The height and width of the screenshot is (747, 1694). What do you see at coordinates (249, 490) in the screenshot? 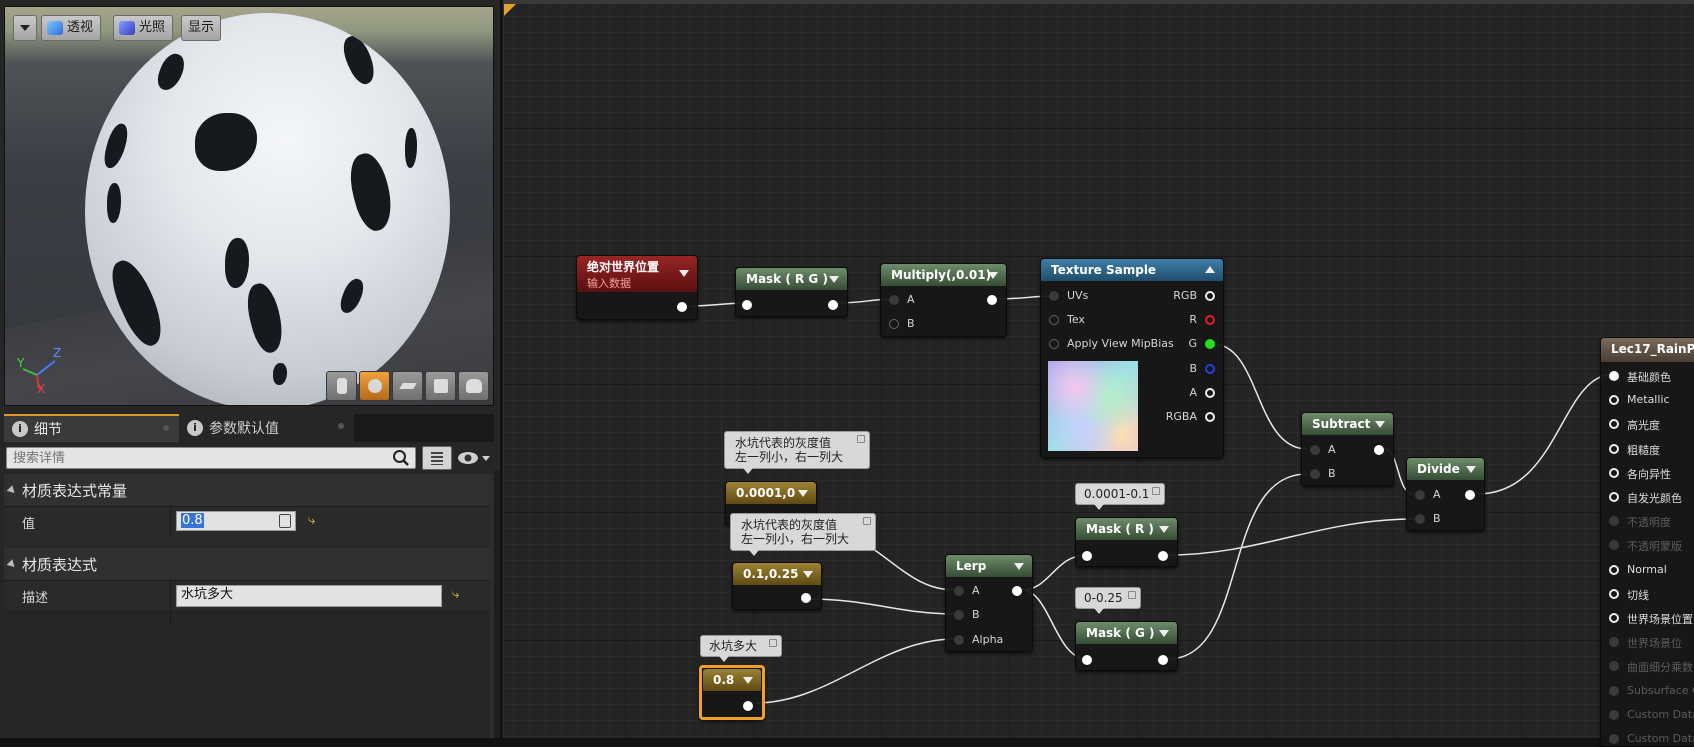
I see `section-material-expression-constant: 材质表达式常量` at bounding box center [249, 490].